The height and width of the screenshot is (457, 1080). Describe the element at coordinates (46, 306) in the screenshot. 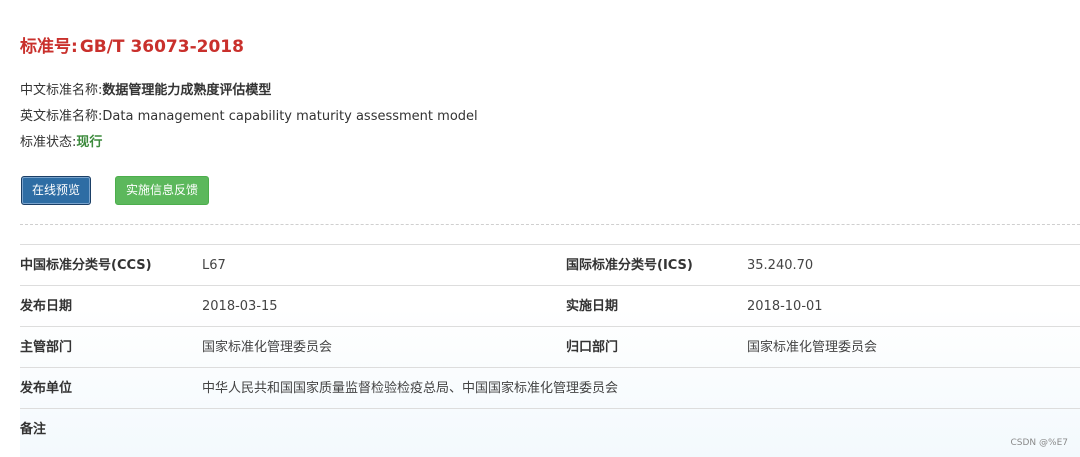

I see `publish-date-label: 发布日期` at that location.